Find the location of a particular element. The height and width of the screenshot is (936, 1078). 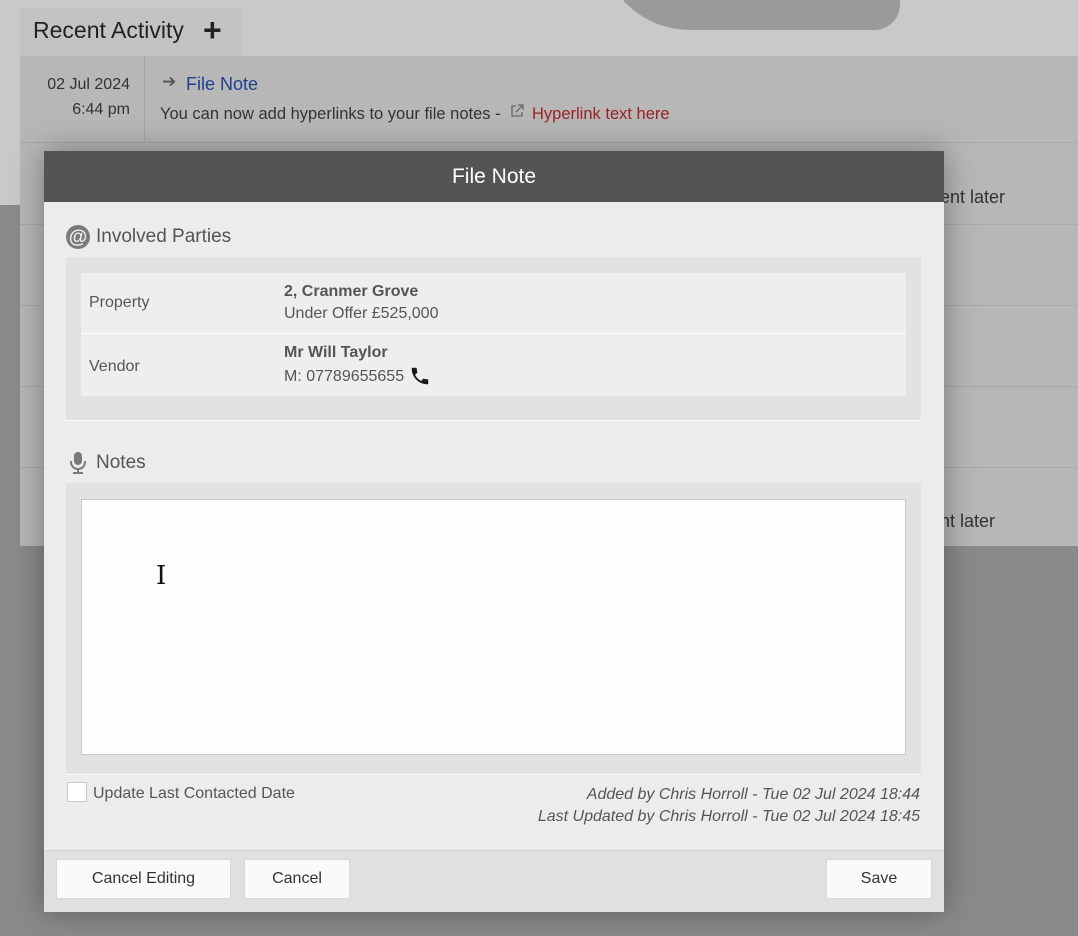

involved-parties-title: Involved Parties is located at coordinates (164, 236).